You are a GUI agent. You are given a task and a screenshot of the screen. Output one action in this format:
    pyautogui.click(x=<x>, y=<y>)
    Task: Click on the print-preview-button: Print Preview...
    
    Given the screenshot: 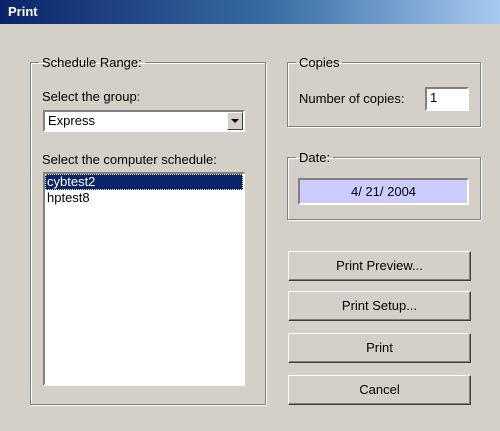 What is the action you would take?
    pyautogui.click(x=379, y=266)
    